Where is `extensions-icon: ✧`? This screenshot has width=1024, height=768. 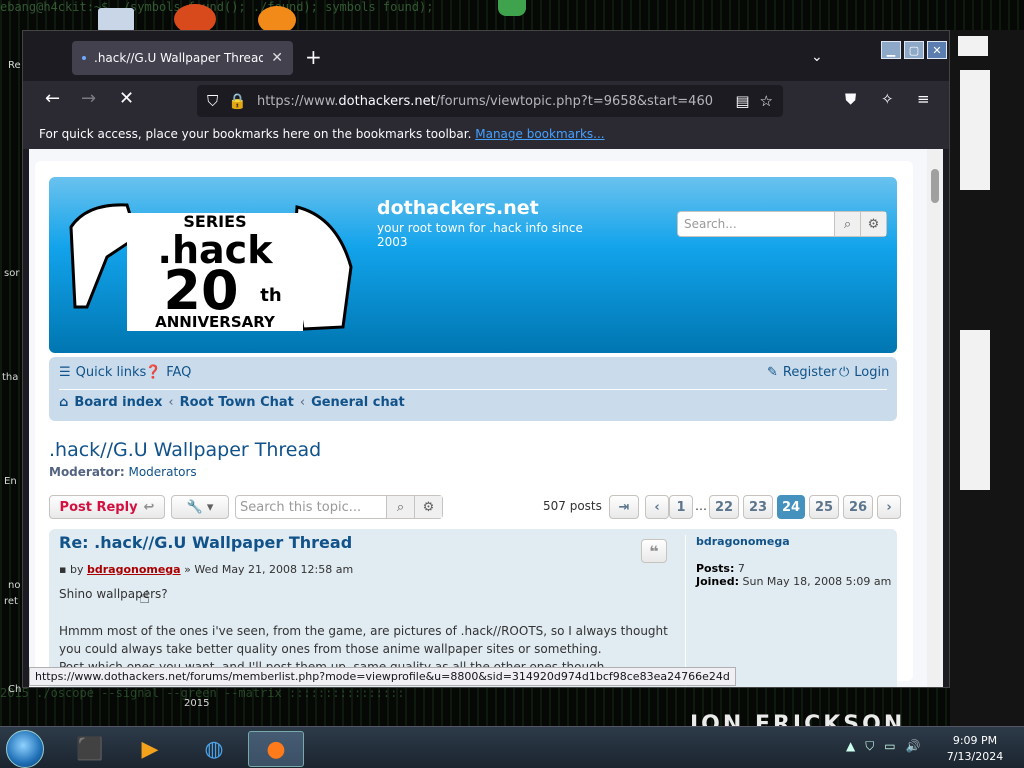
extensions-icon: ✧ is located at coordinates (887, 99).